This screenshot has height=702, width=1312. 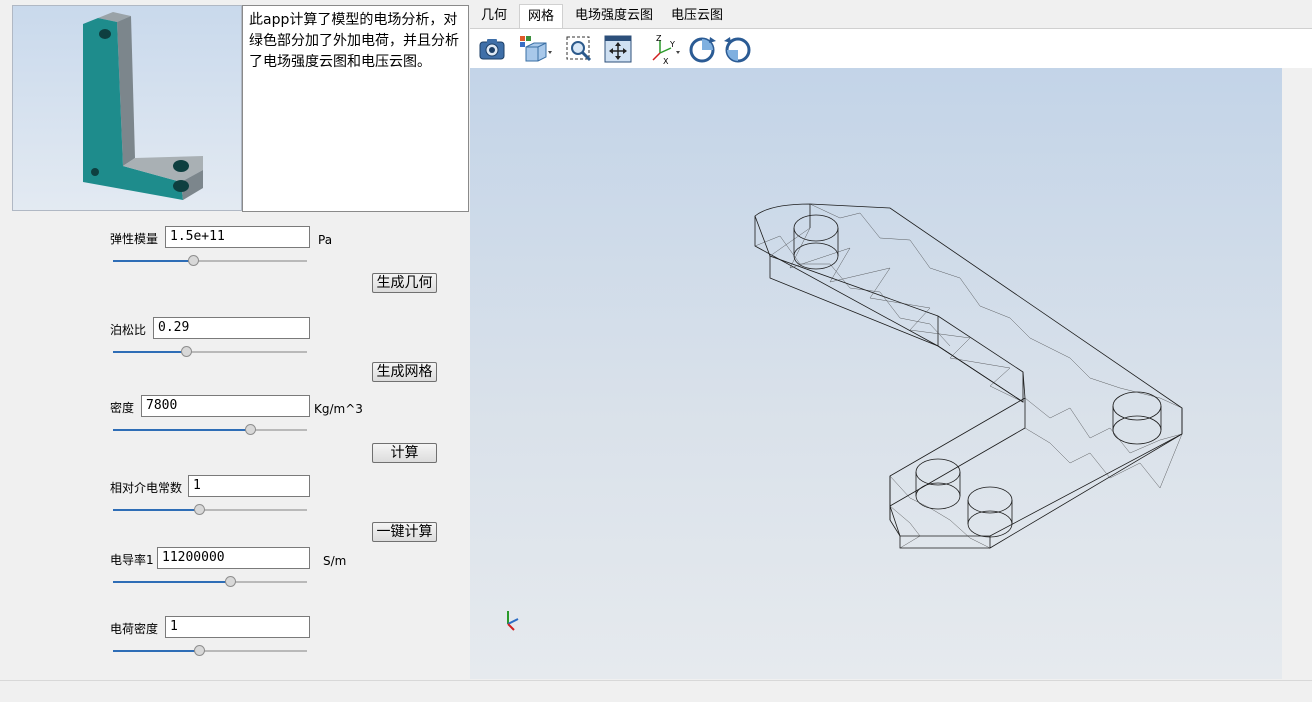 What do you see at coordinates (666, 61) in the screenshot?
I see `triad-label-x: X` at bounding box center [666, 61].